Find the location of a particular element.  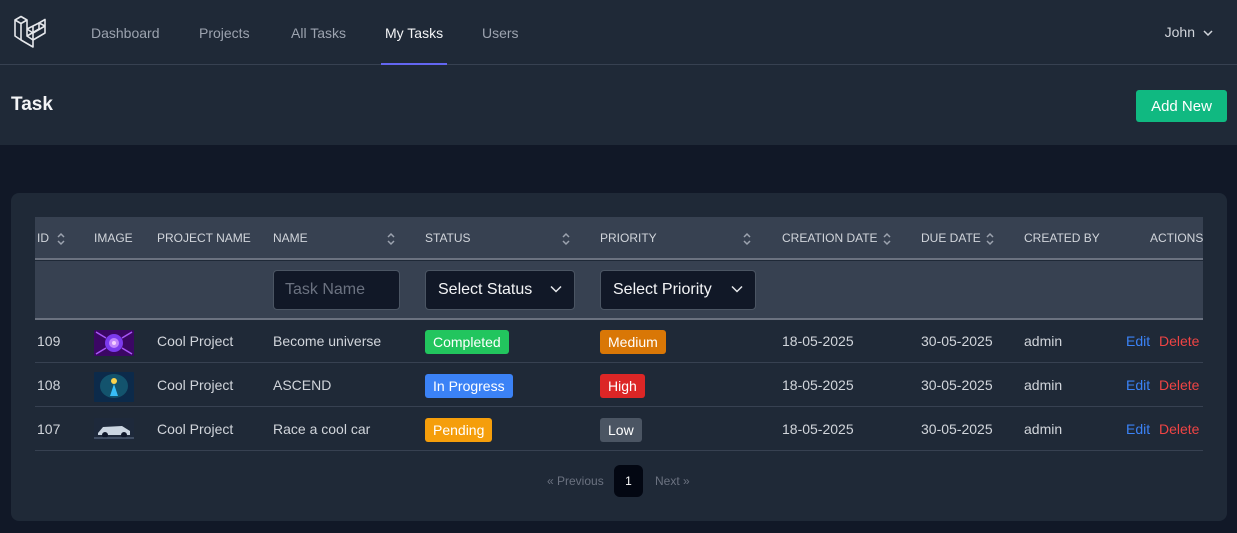

priority-filter-value: Select Priority is located at coordinates (662, 289).